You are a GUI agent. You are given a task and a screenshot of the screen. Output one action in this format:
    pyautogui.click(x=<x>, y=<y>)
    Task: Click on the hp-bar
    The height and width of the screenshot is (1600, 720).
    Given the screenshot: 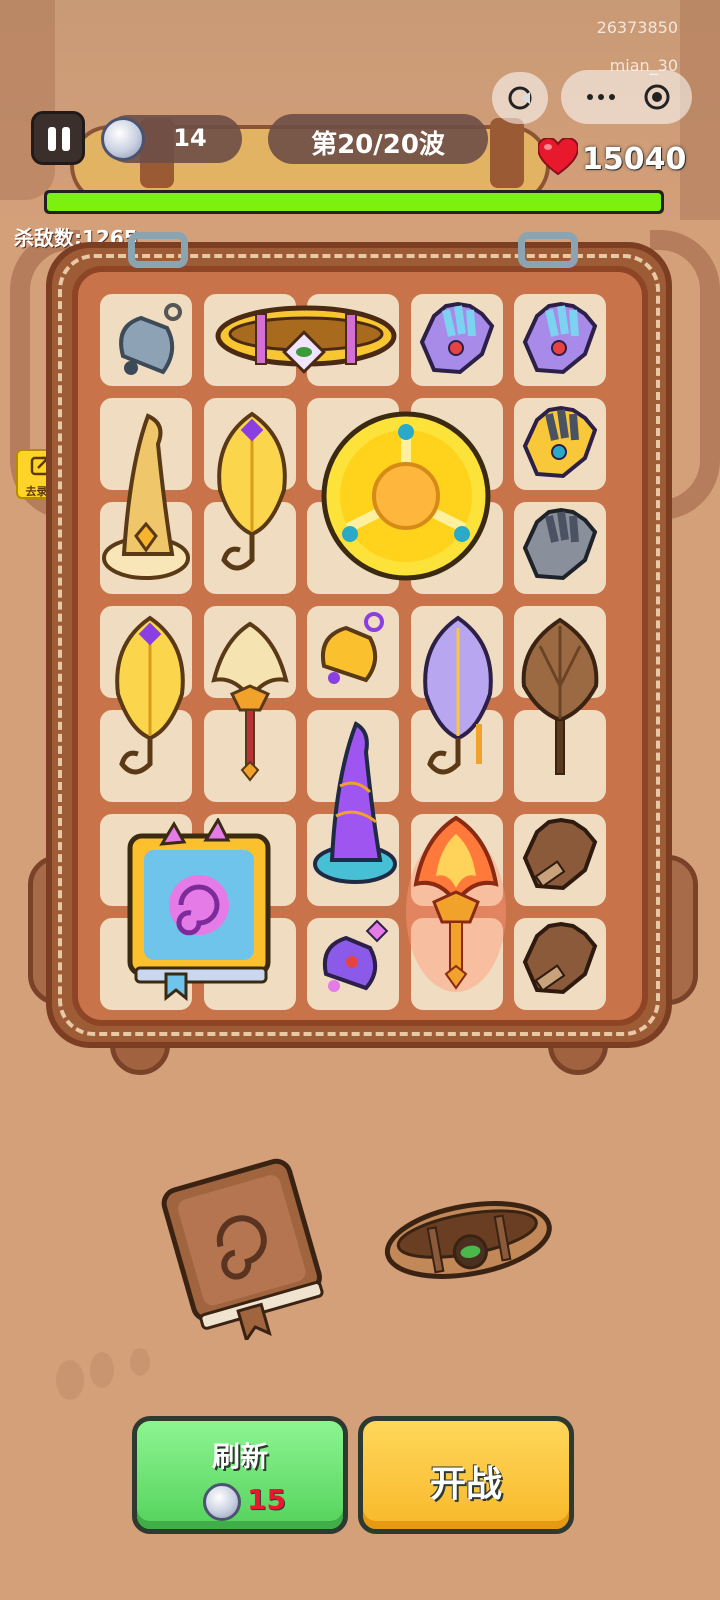 What is the action you would take?
    pyautogui.click(x=354, y=202)
    